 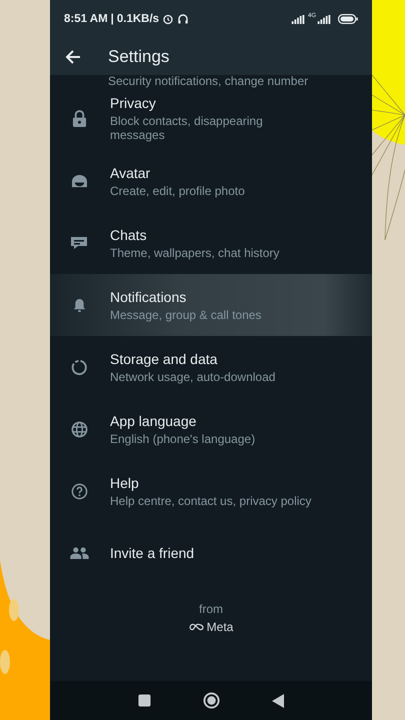 I want to click on lock-icon, so click(x=79, y=118).